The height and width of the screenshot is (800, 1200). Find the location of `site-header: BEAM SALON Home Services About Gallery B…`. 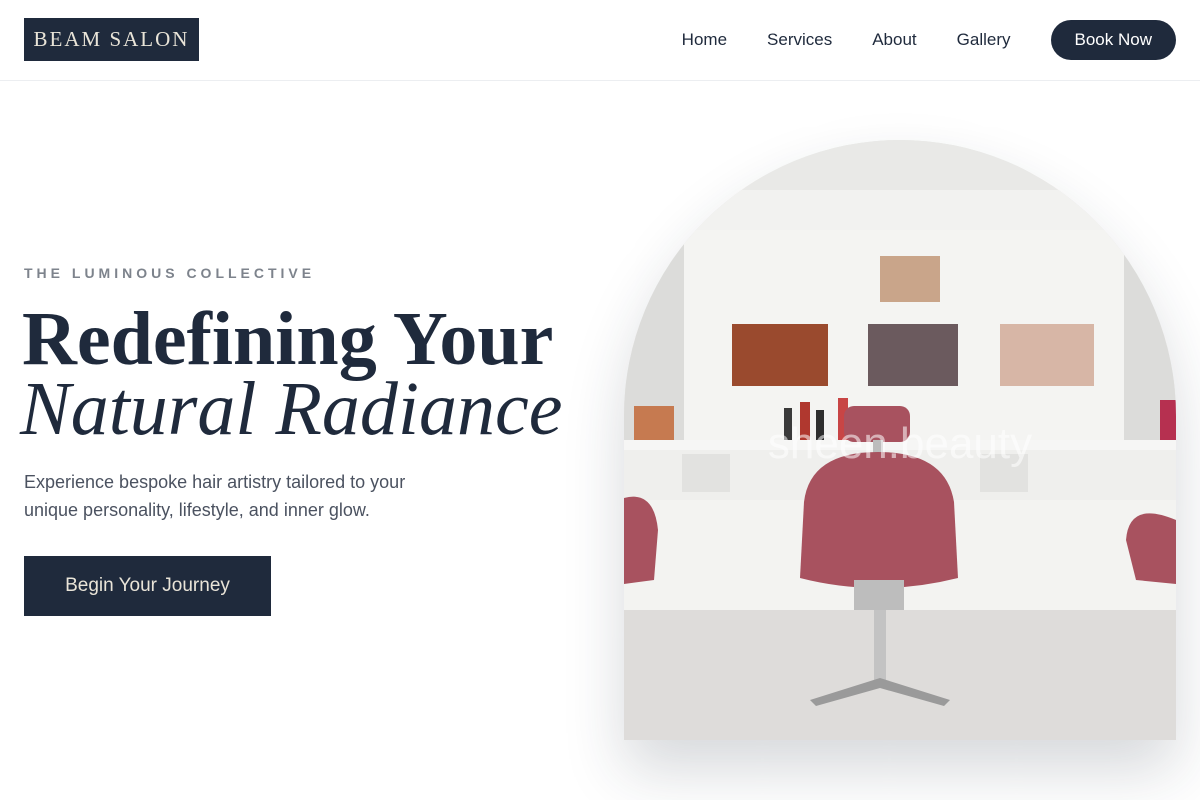

site-header: BEAM SALON Home Services About Gallery B… is located at coordinates (600, 40).